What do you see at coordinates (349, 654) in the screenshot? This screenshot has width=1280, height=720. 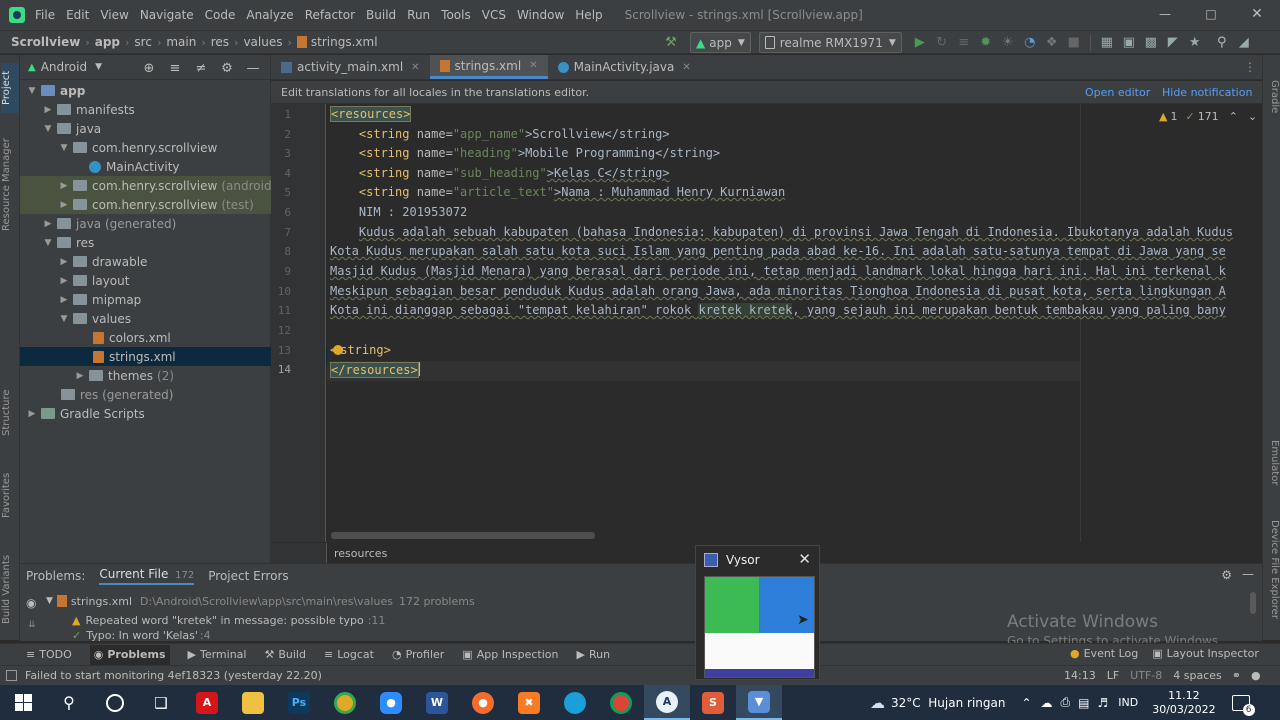 I see `tool-tab-logcat: ≡ Logcat` at bounding box center [349, 654].